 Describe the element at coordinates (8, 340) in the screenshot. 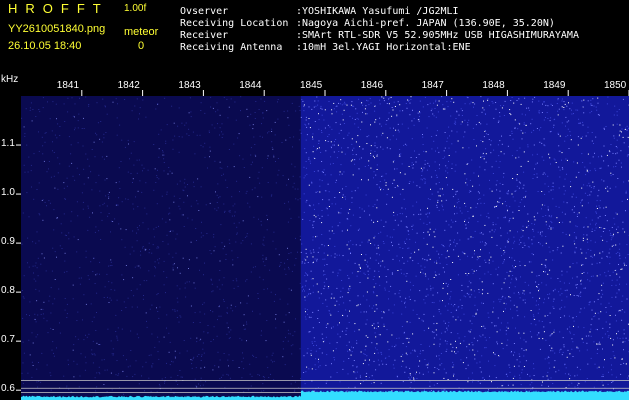

I see `frequency-tick-label-4: 0.7` at that location.